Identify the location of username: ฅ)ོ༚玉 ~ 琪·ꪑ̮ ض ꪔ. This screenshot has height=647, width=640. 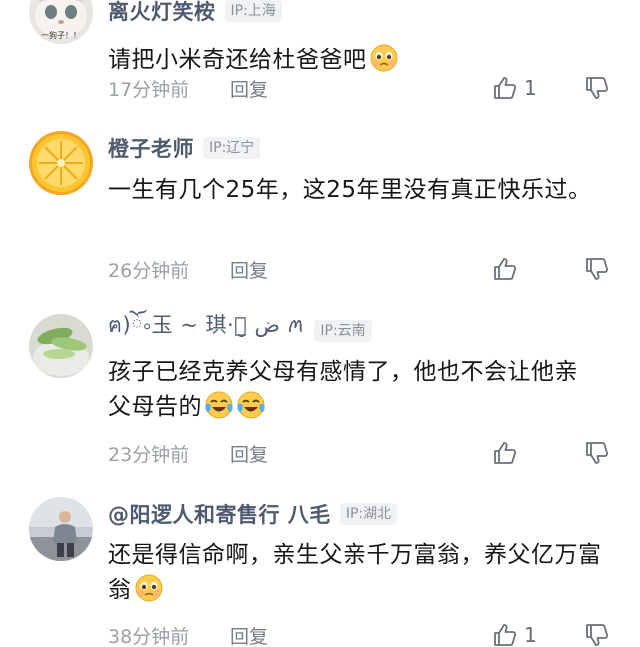
(206, 331).